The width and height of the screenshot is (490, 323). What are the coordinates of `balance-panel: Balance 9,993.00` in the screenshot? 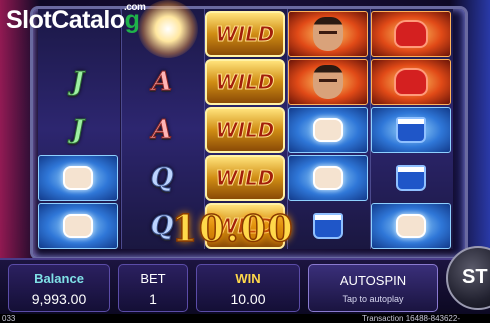 It's located at (59, 288).